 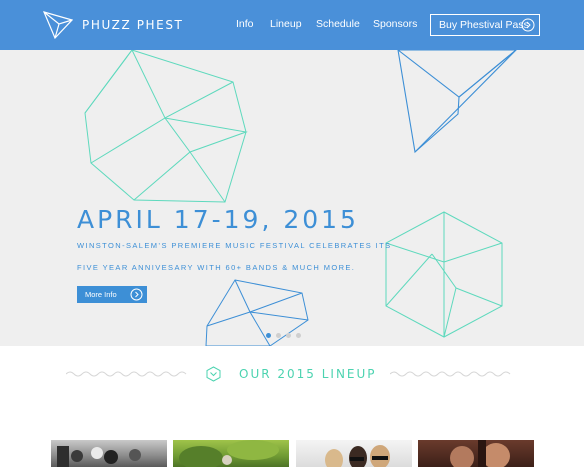 What do you see at coordinates (132, 25) in the screenshot?
I see `brand-name: PHUZZ PHEST` at bounding box center [132, 25].